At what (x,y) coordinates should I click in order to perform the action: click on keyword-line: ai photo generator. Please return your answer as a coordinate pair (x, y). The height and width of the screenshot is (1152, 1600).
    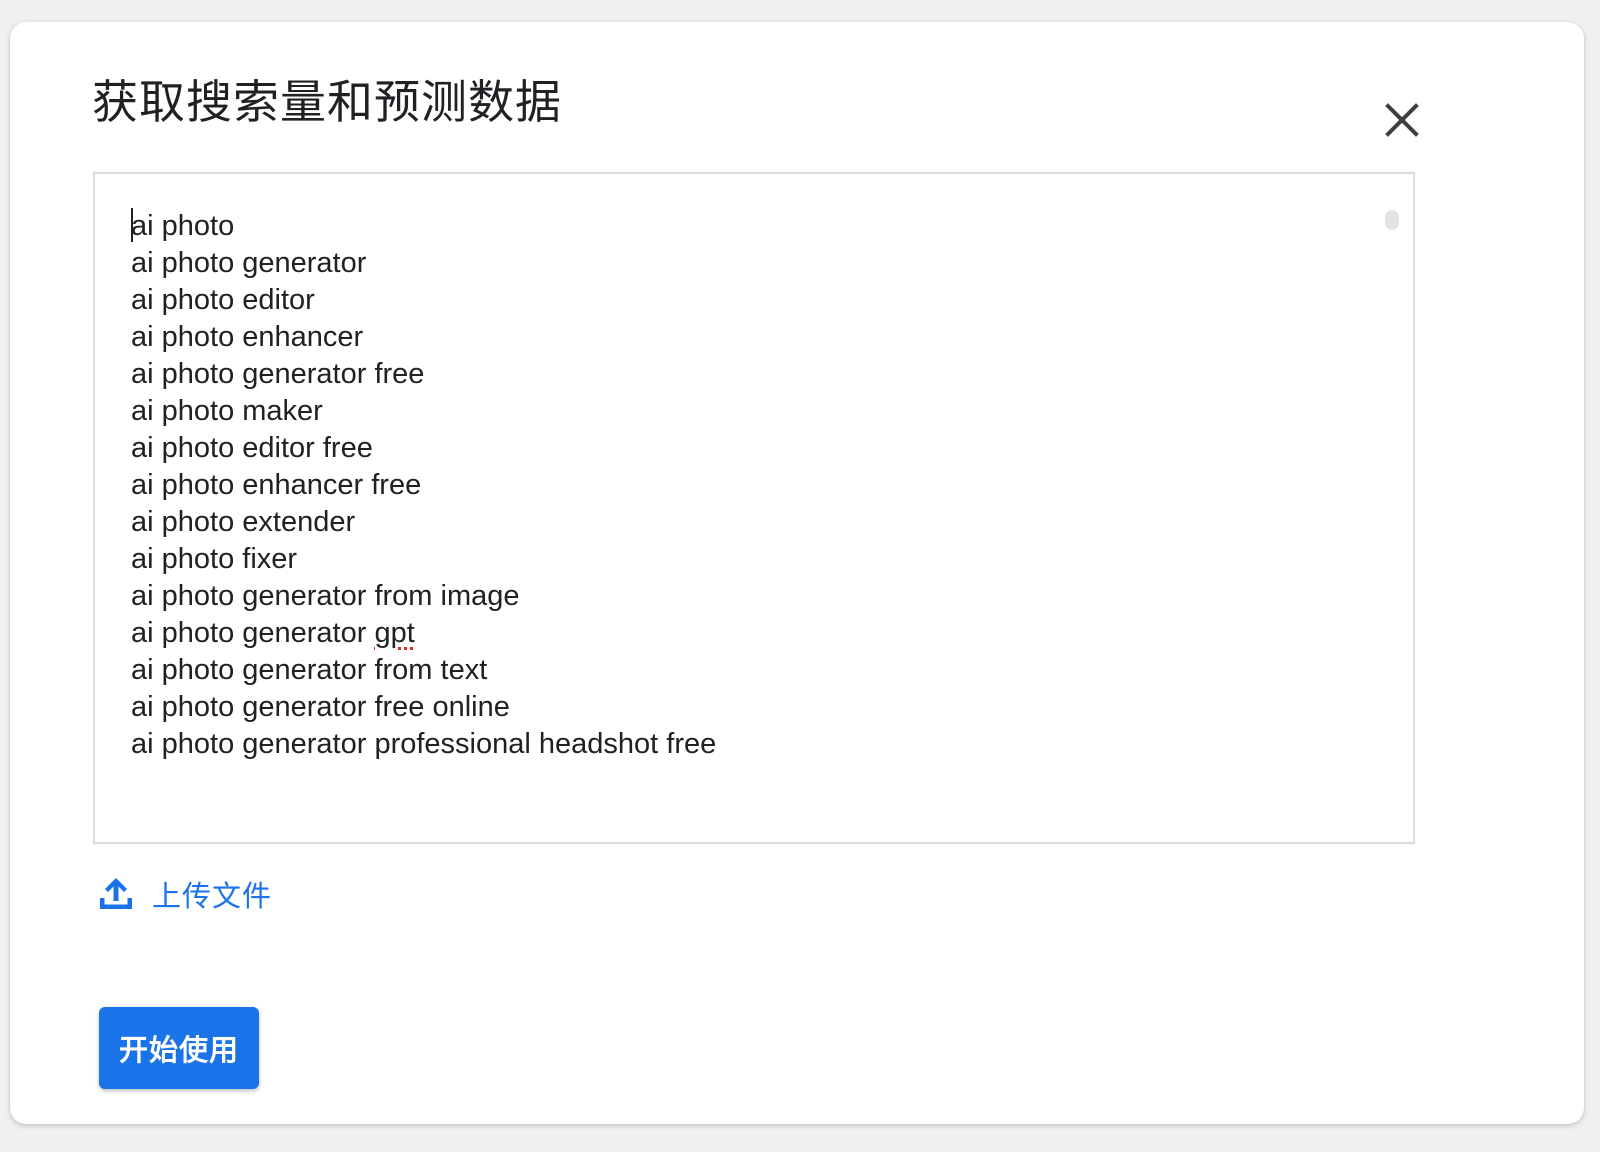
    Looking at the image, I should click on (249, 263).